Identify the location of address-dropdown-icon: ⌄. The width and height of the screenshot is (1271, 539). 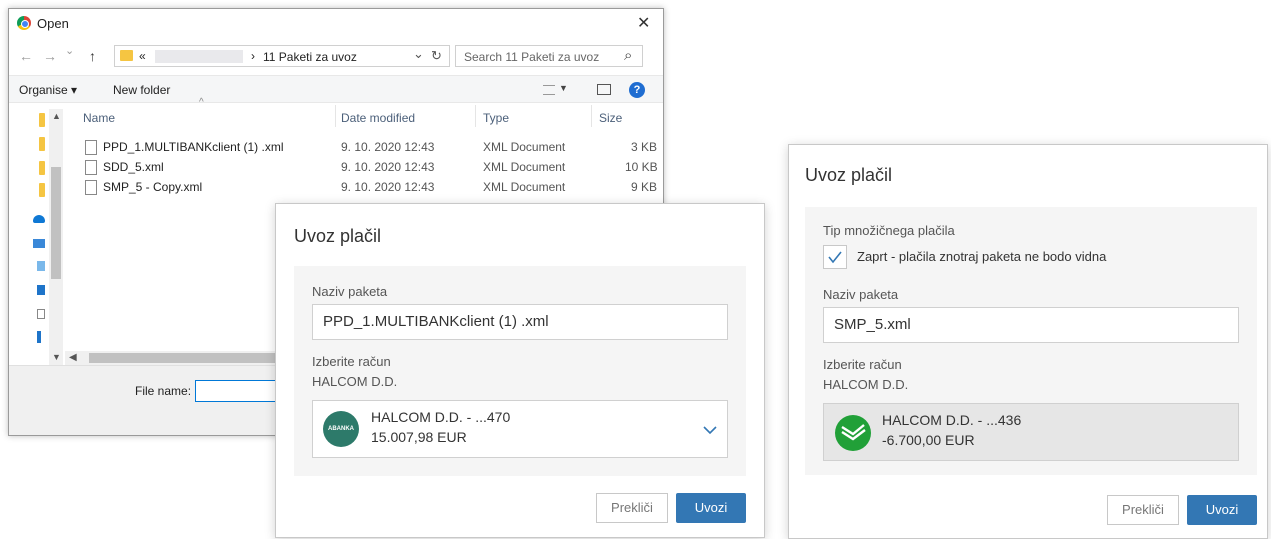
(418, 54).